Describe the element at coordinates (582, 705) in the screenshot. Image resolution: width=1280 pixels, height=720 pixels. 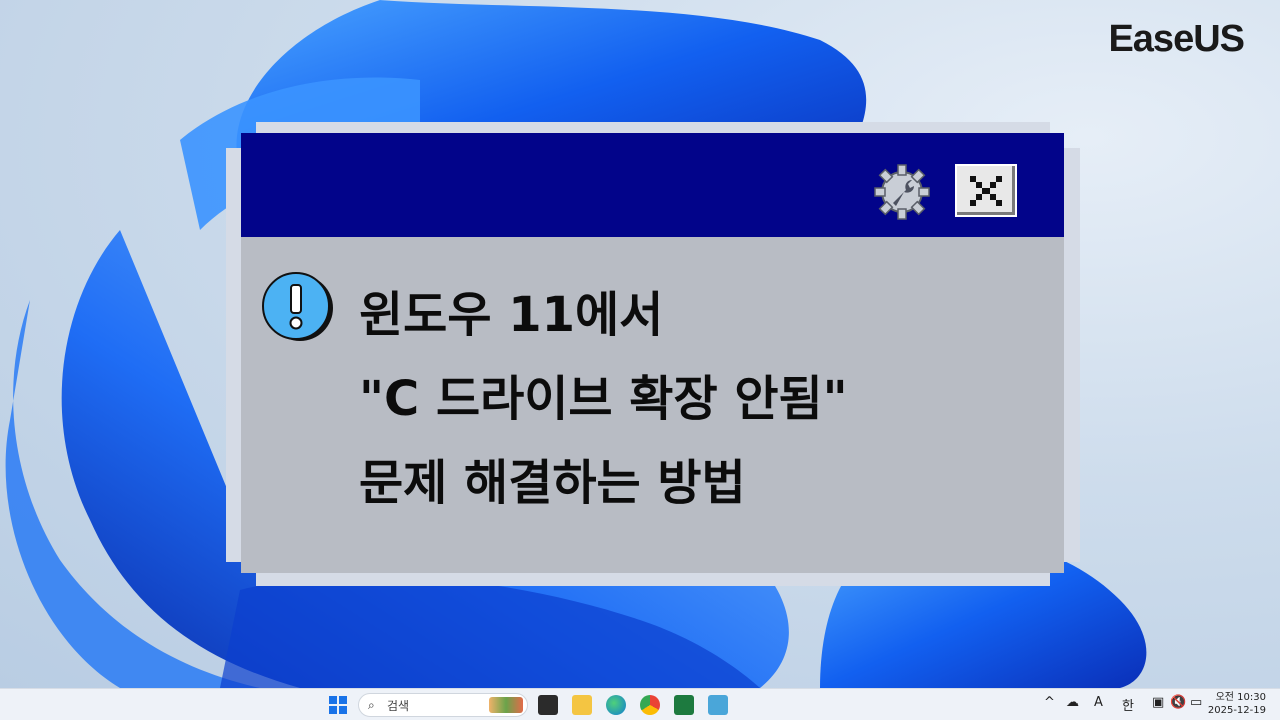
I see `file-explorer-icon` at that location.